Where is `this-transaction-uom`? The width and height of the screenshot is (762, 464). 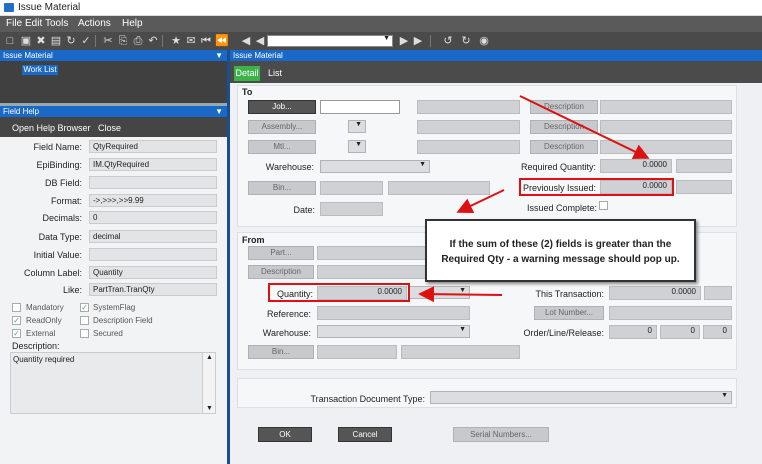 this-transaction-uom is located at coordinates (718, 293).